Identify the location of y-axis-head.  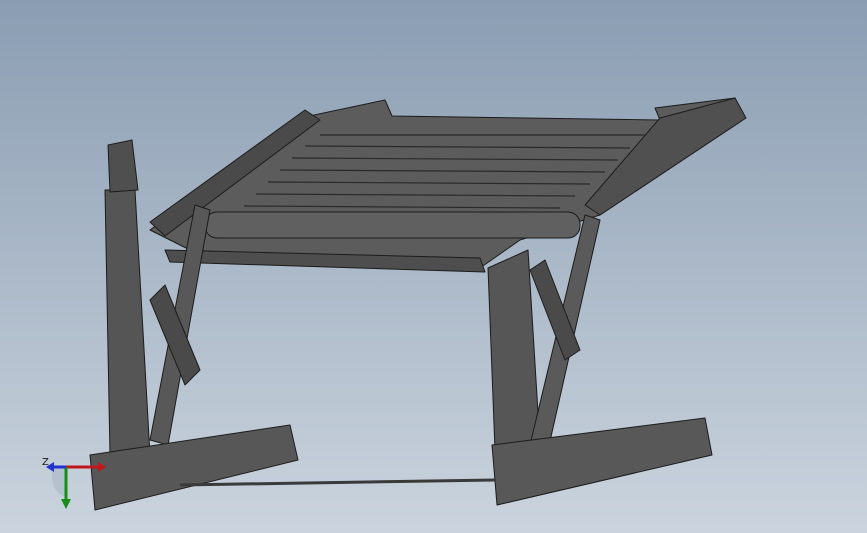
(66, 504).